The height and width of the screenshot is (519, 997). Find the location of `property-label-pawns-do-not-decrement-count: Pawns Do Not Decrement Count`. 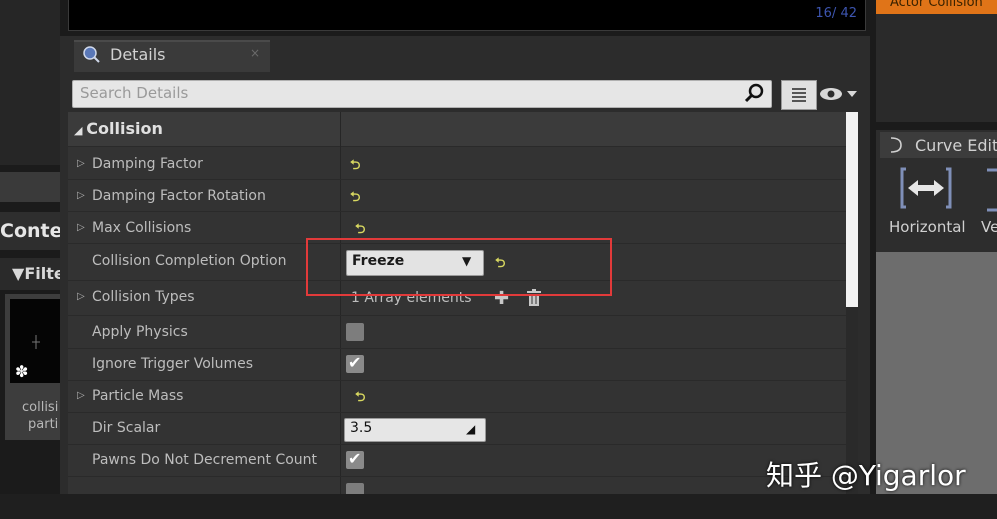

property-label-pawns-do-not-decrement-count: Pawns Do Not Decrement Count is located at coordinates (205, 460).